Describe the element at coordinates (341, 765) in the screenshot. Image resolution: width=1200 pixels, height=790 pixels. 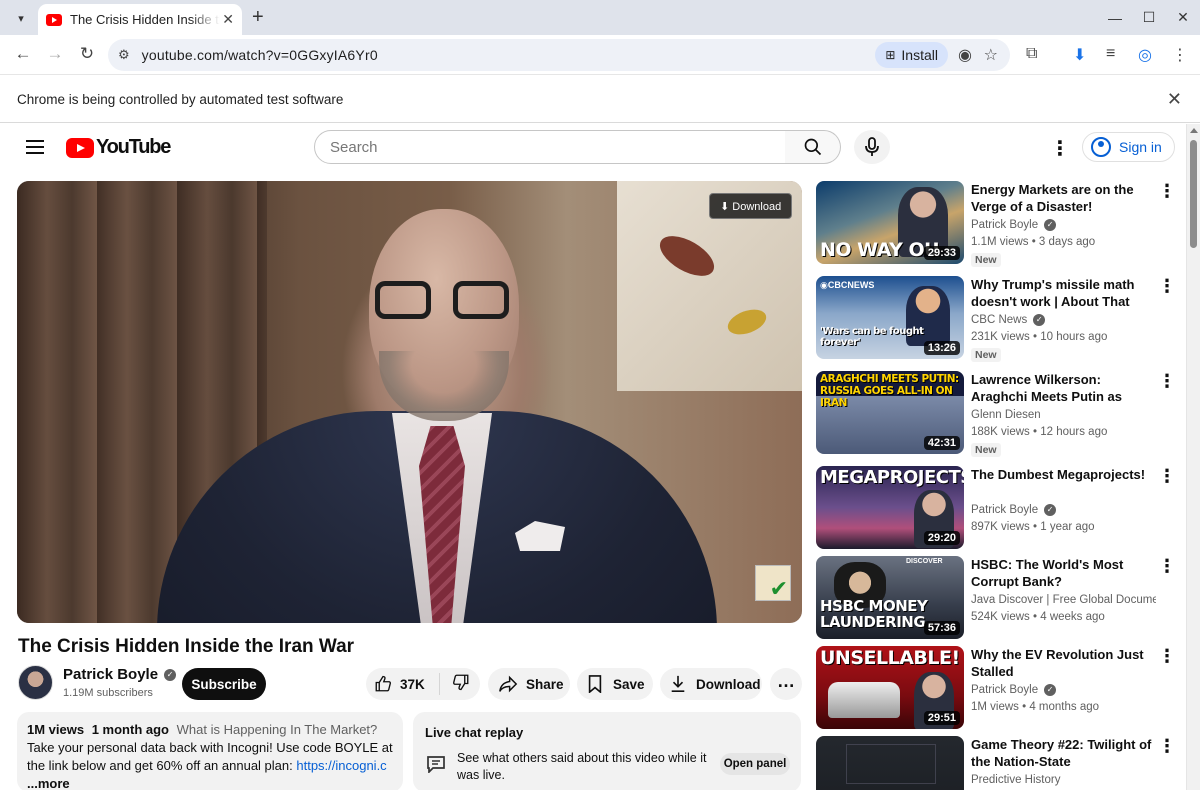
I see `description-link: https://incogni.c` at that location.